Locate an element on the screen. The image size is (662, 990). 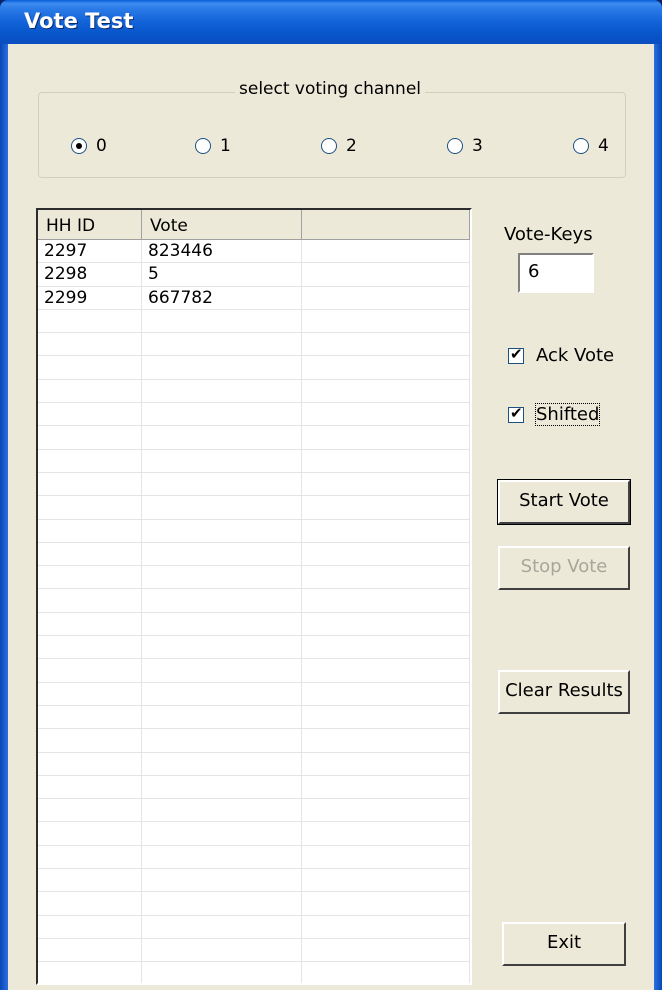
stop-vote-button: Stop Vote is located at coordinates (564, 568).